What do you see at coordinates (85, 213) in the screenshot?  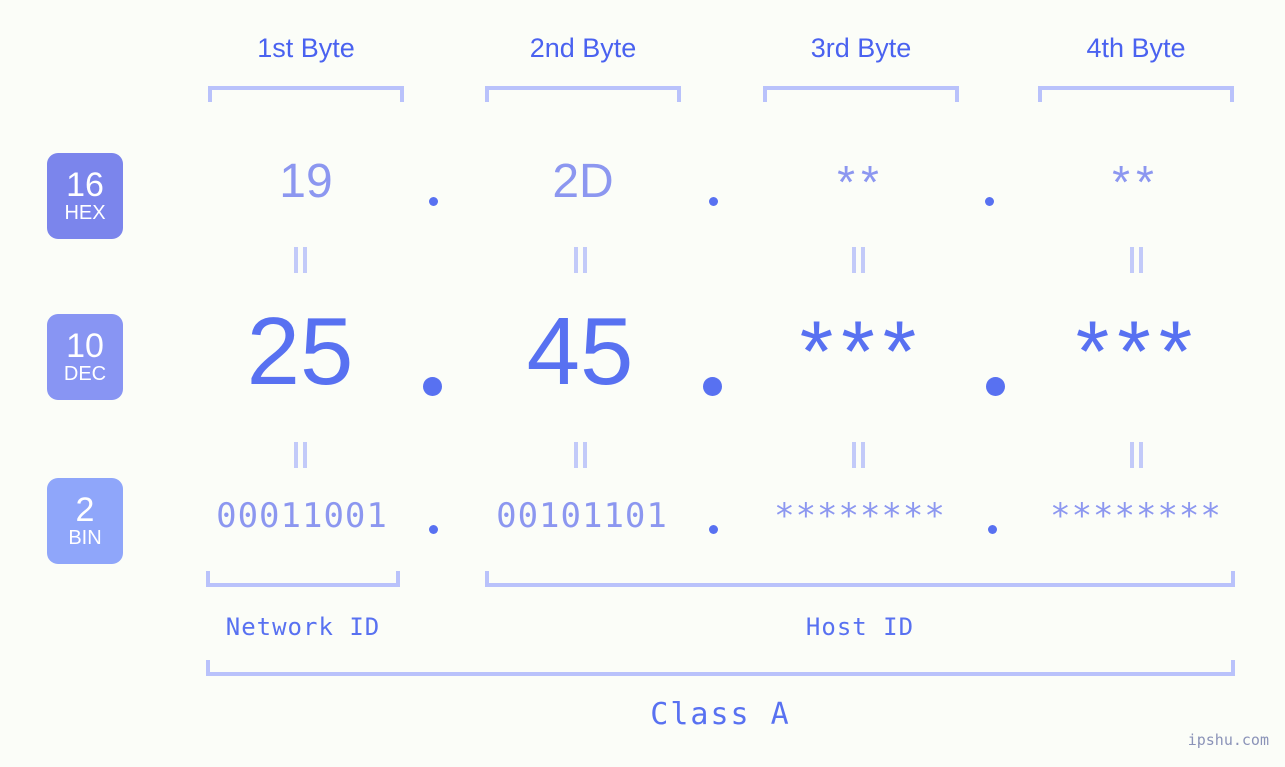 I see `radix-badge-hex-name: HEX` at bounding box center [85, 213].